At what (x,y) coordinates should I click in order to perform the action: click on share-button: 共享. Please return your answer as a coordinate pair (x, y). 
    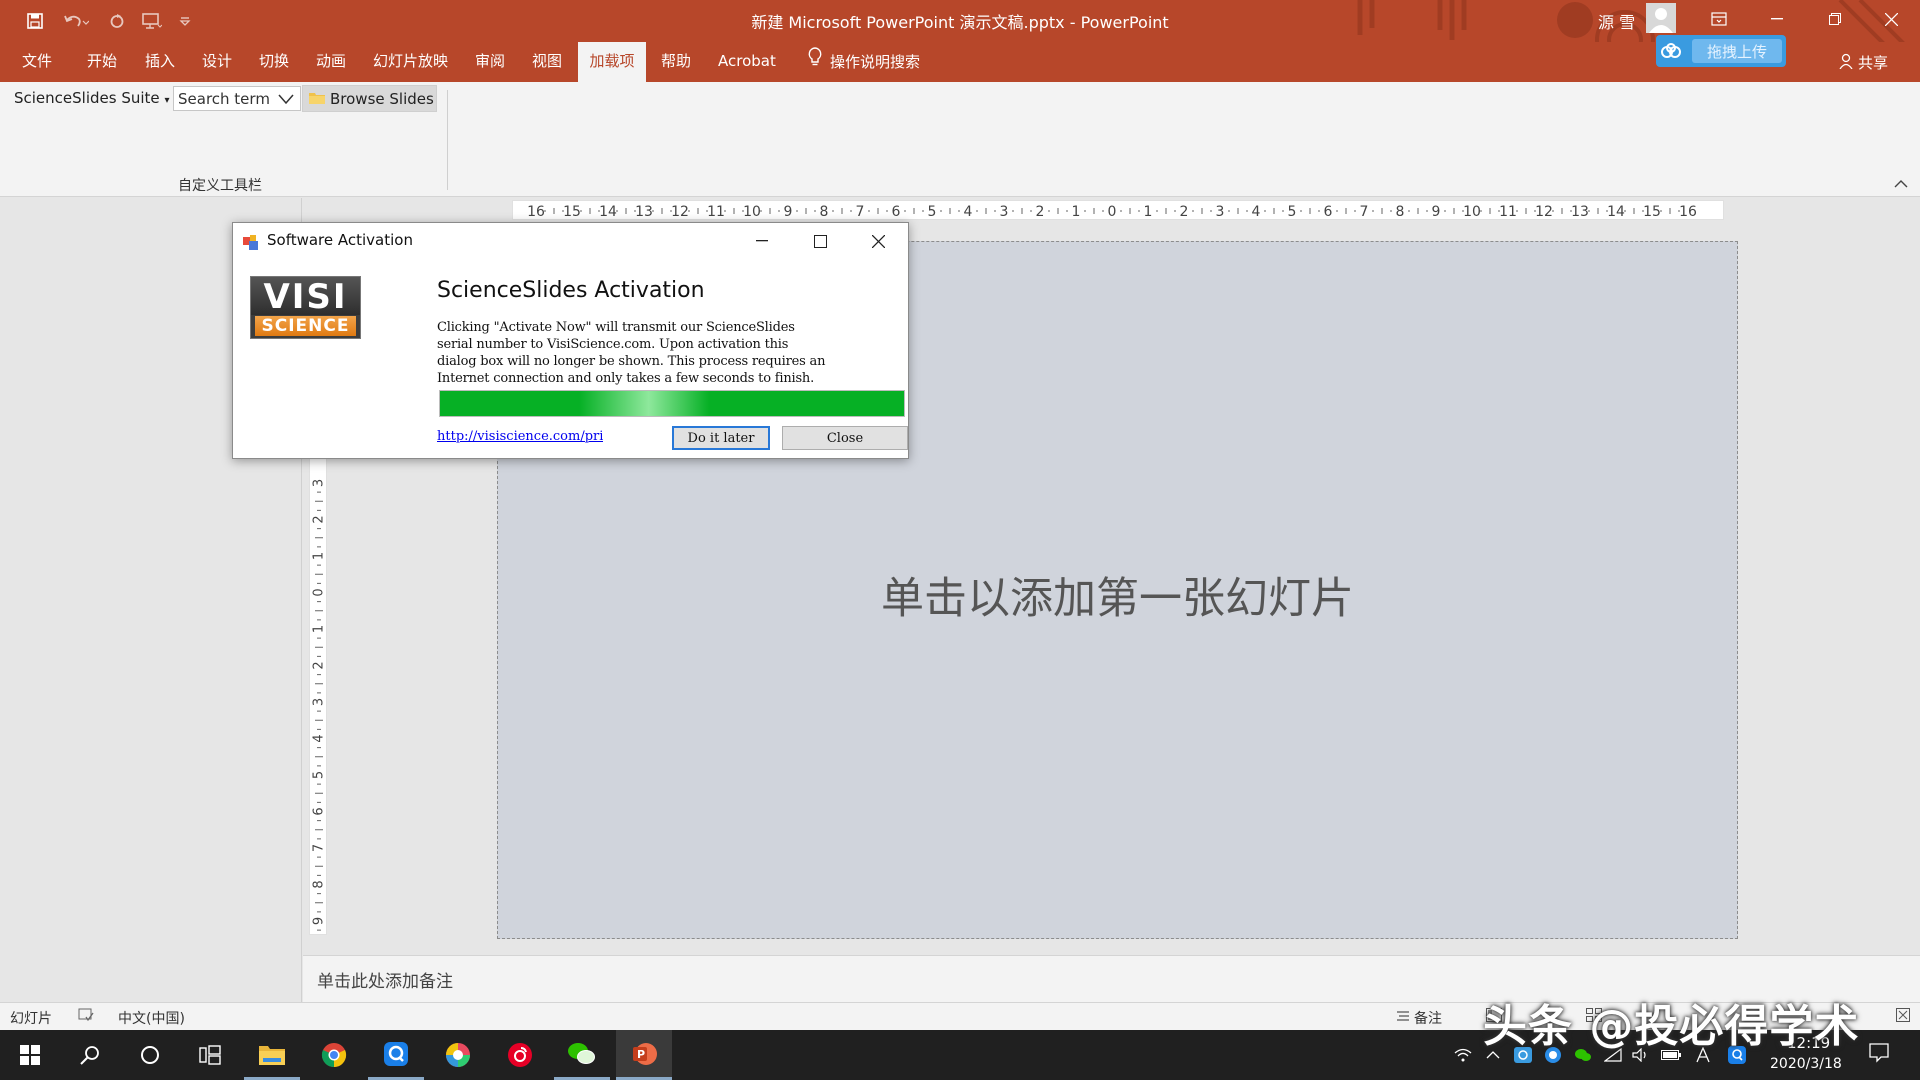
    Looking at the image, I should click on (1863, 62).